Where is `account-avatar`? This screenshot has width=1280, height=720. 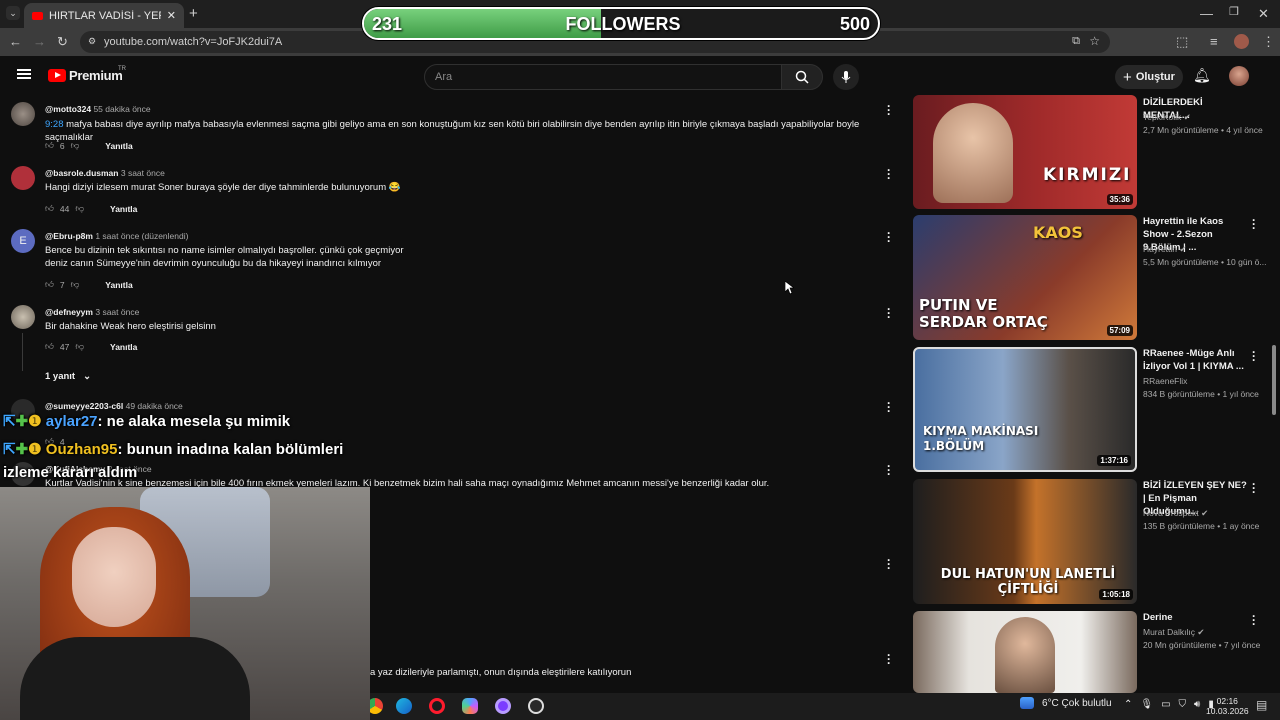
account-avatar is located at coordinates (1239, 76).